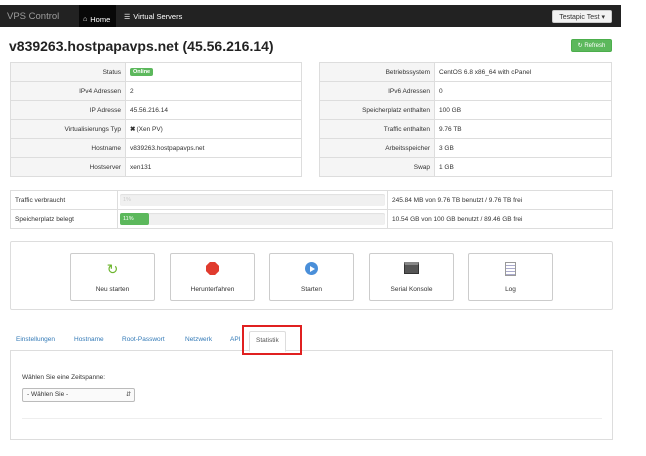 The width and height of the screenshot is (646, 456). I want to click on start-button: Starten, so click(311, 277).